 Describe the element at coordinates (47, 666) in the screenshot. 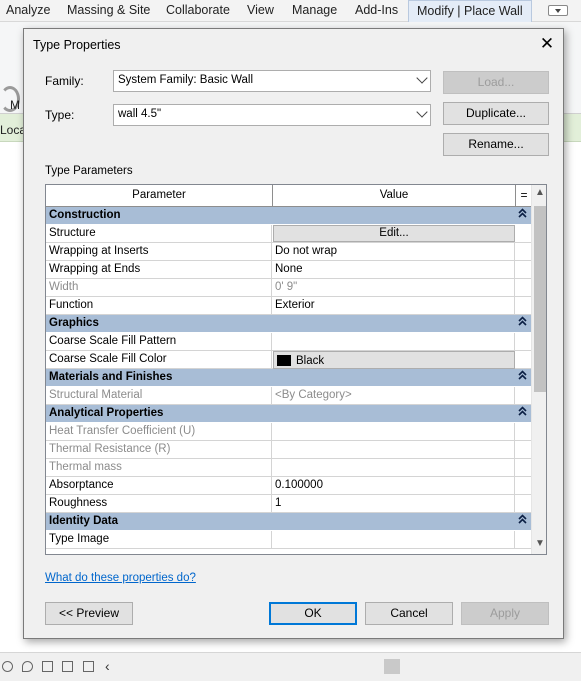

I see `editable-only-icon` at that location.